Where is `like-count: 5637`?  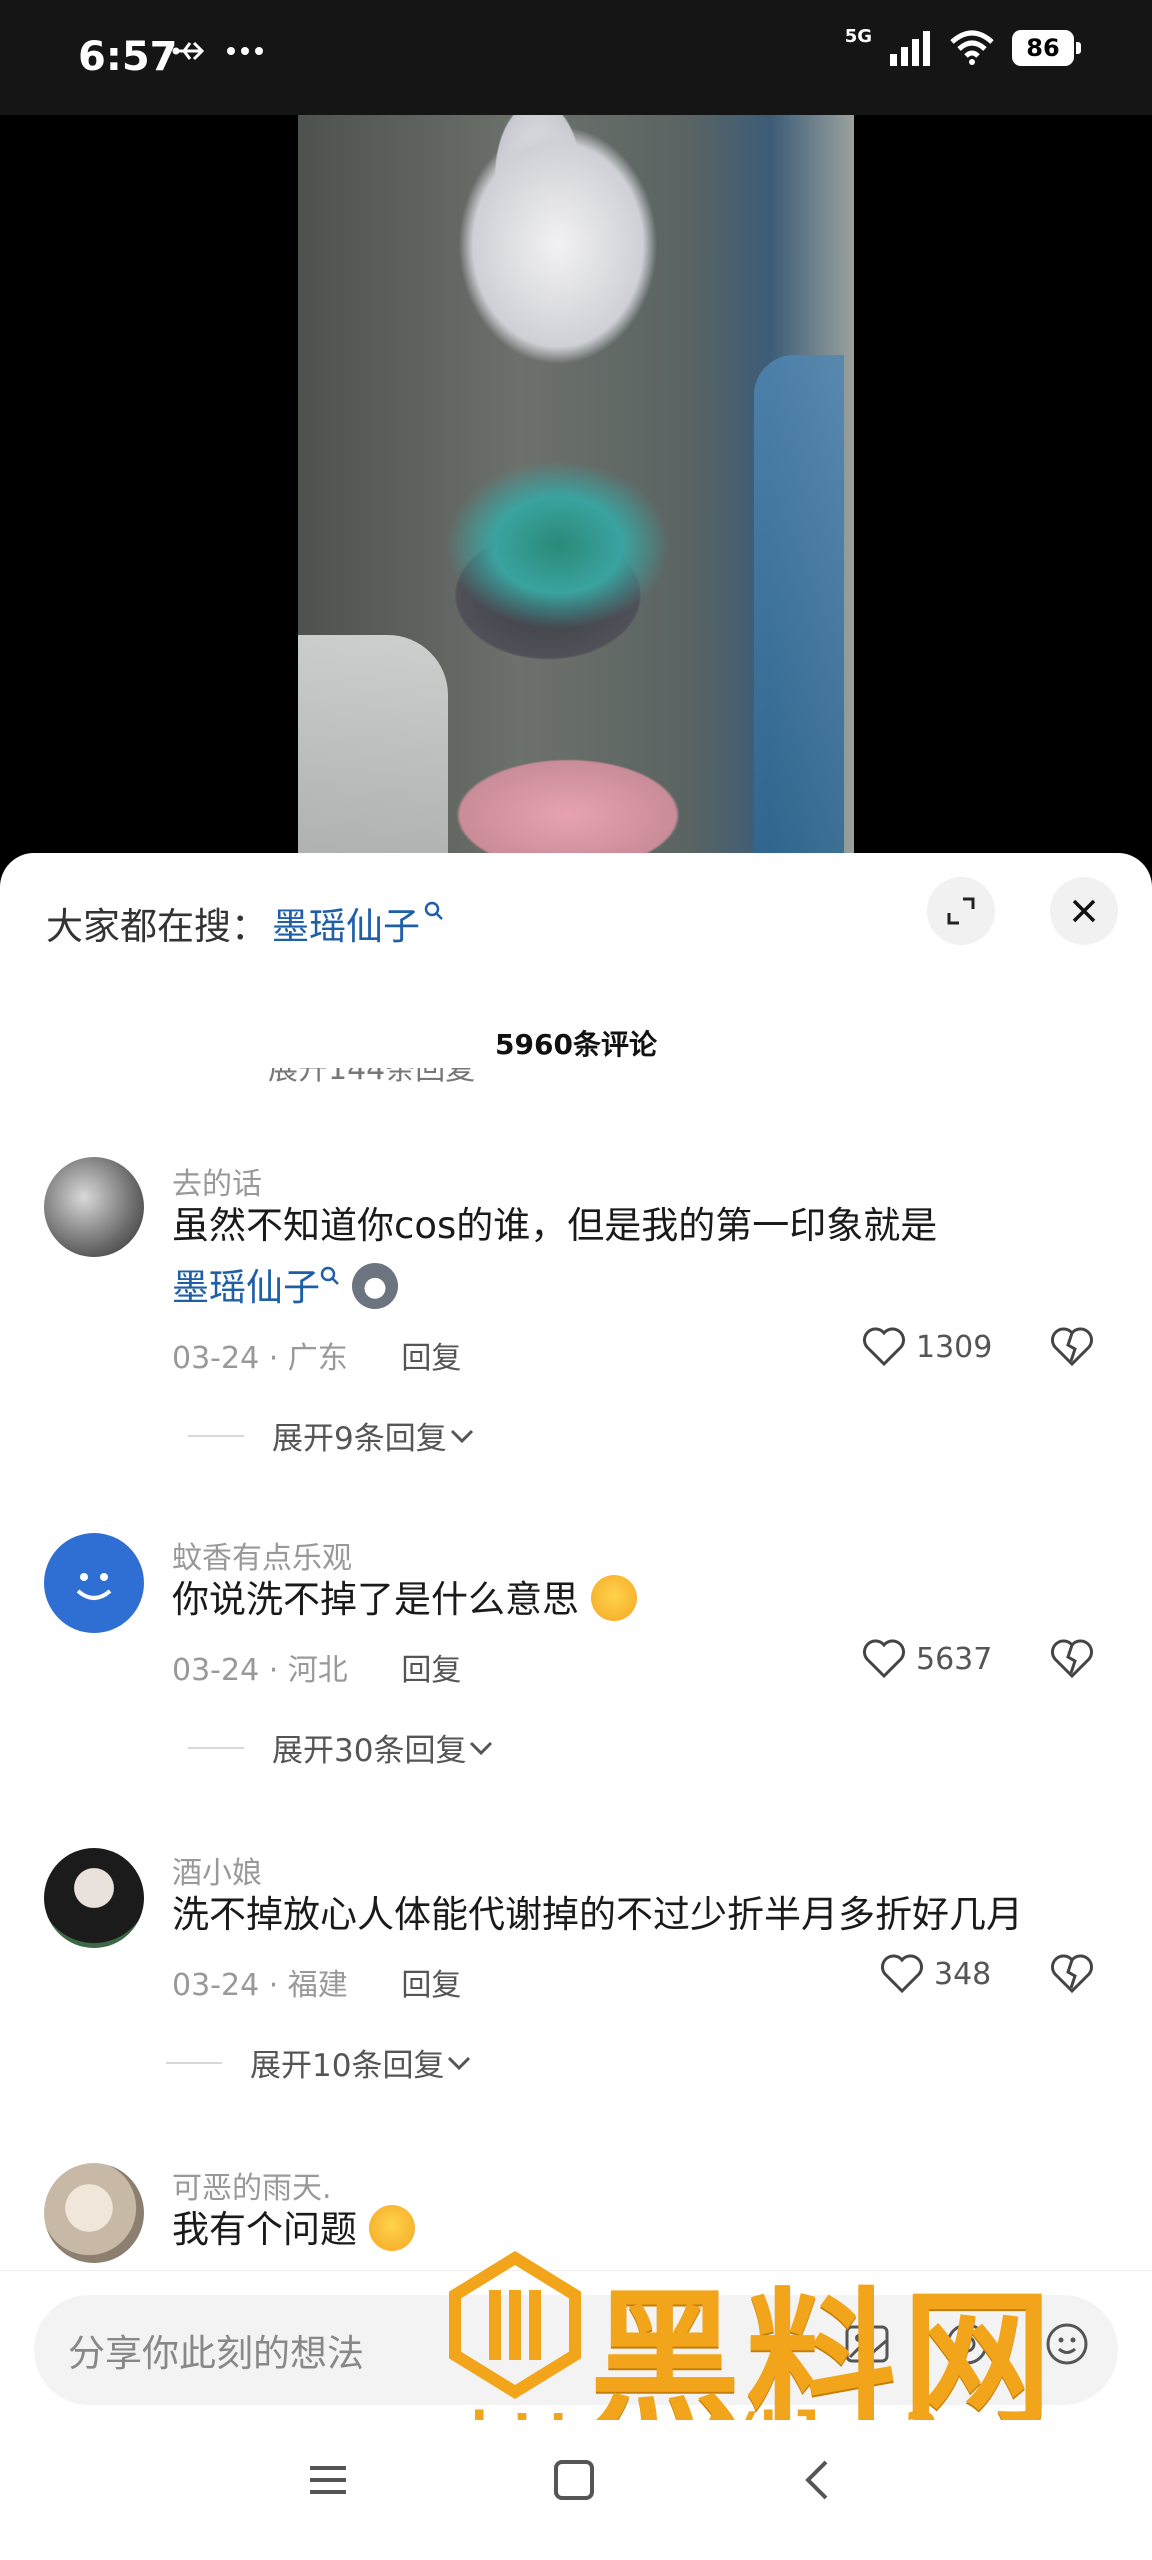
like-count: 5637 is located at coordinates (954, 1659).